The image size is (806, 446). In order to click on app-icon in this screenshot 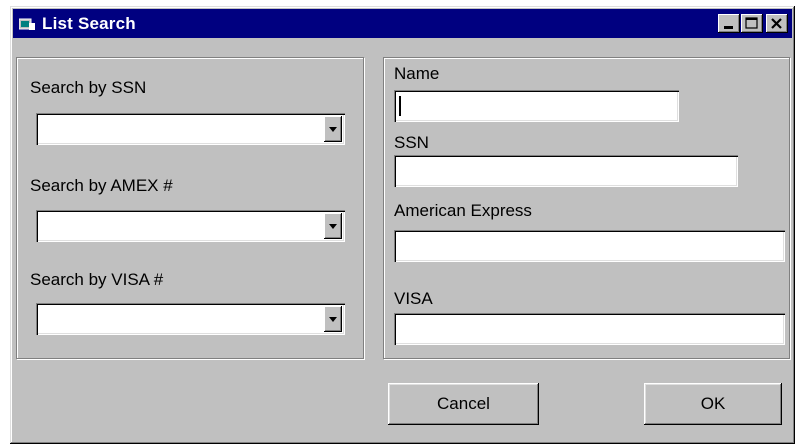, I will do `click(27, 24)`.